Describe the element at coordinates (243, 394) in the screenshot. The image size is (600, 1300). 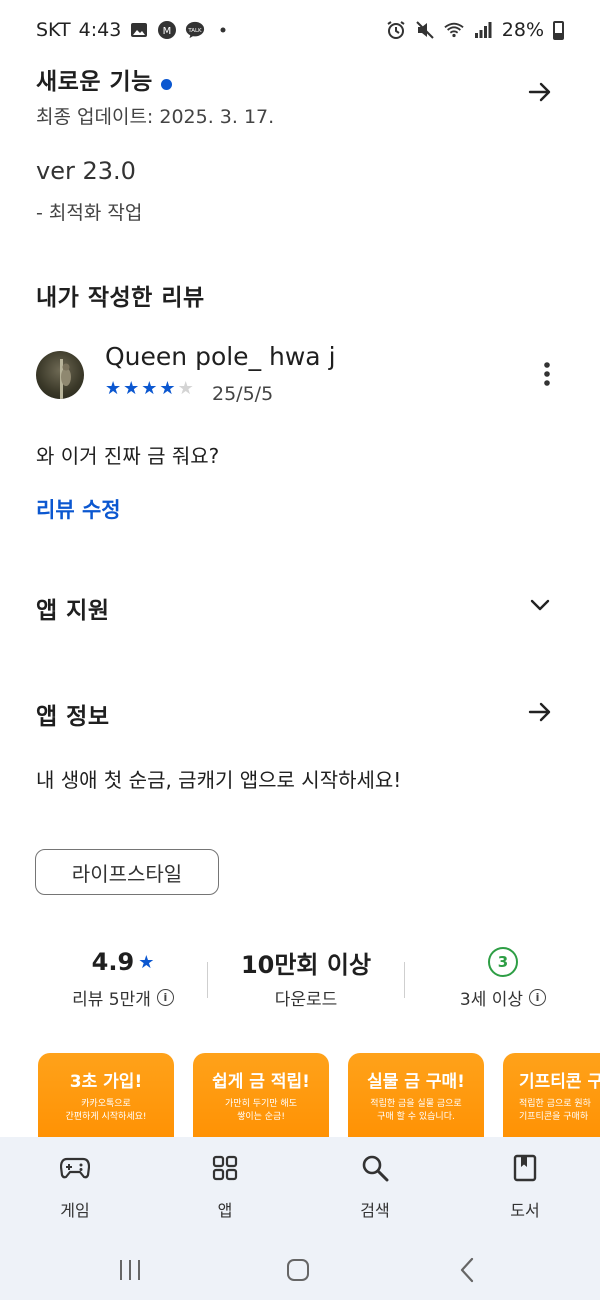
I see `review-date: 25/5/5` at that location.